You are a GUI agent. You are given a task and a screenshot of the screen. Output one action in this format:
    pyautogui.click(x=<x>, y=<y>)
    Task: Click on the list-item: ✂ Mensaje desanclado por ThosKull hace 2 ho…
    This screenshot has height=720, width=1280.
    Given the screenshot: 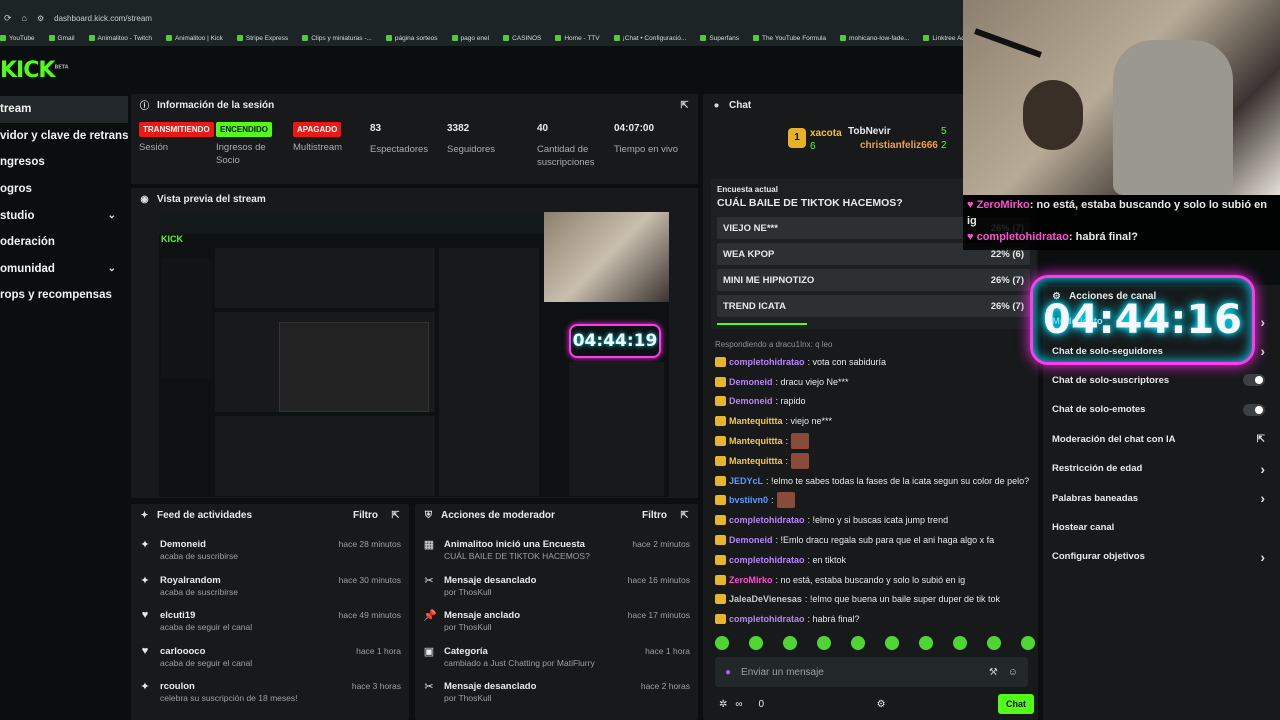 What is the action you would take?
    pyautogui.click(x=556, y=694)
    